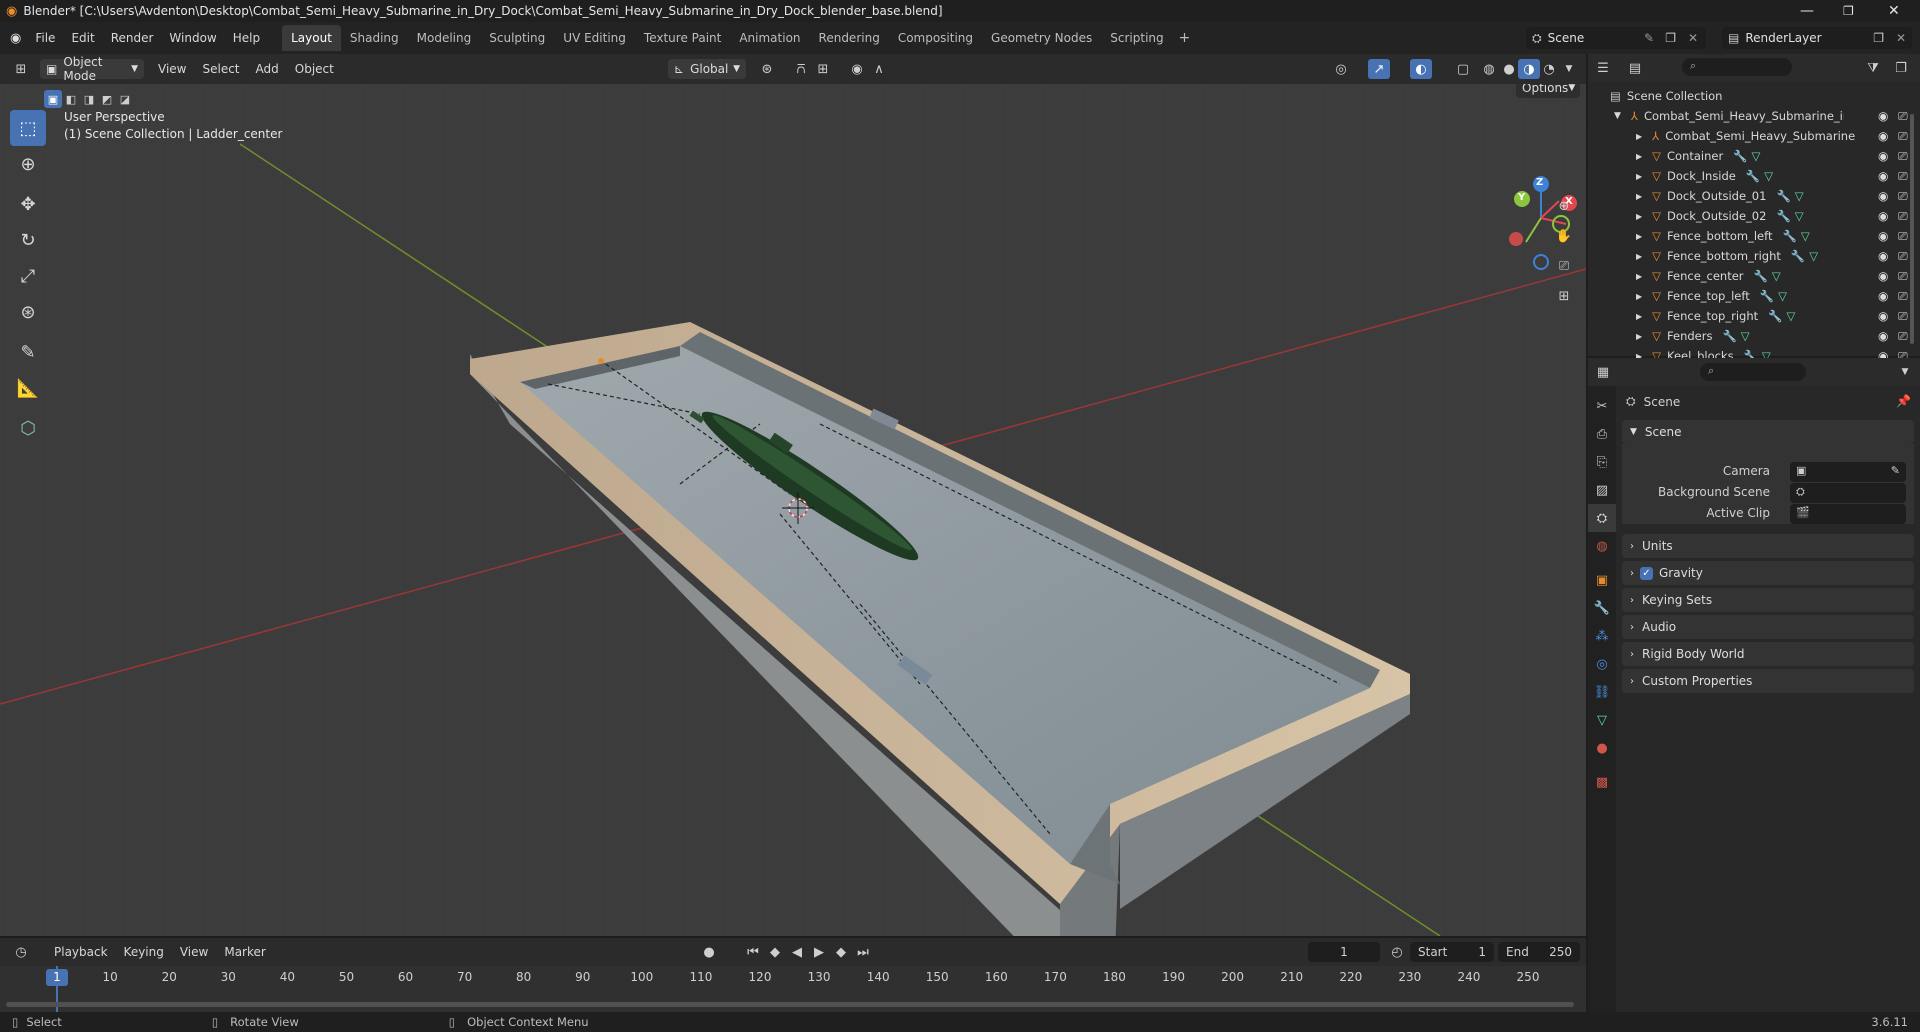 Image resolution: width=1920 pixels, height=1032 pixels. What do you see at coordinates (1344, 952) in the screenshot?
I see `current-frame-field: 1` at bounding box center [1344, 952].